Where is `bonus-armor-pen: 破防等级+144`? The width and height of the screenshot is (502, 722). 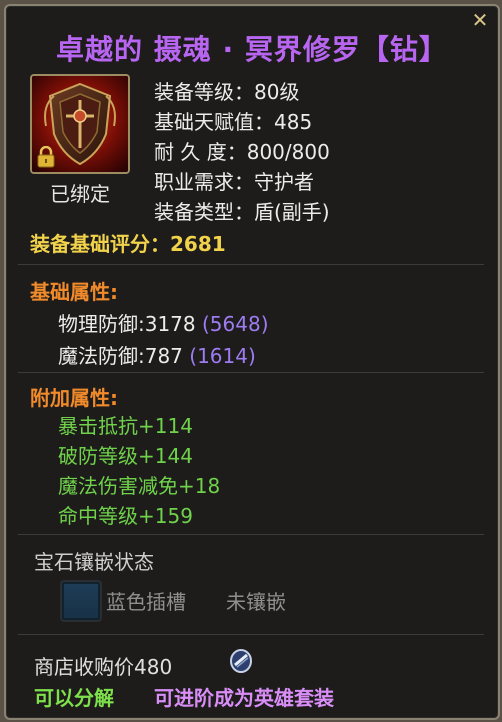 bonus-armor-pen: 破防等级+144 is located at coordinates (125, 456).